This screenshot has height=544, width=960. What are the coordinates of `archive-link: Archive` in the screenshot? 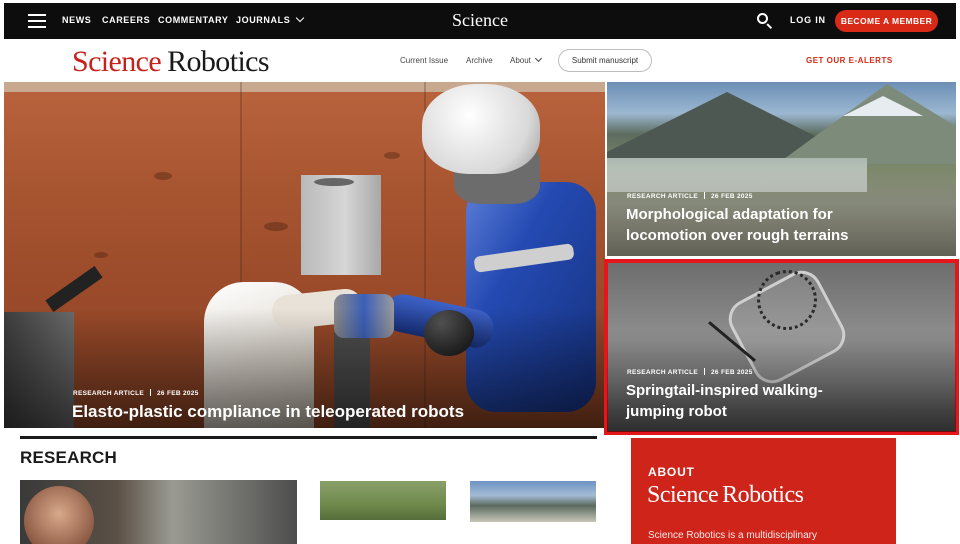 It's located at (479, 60).